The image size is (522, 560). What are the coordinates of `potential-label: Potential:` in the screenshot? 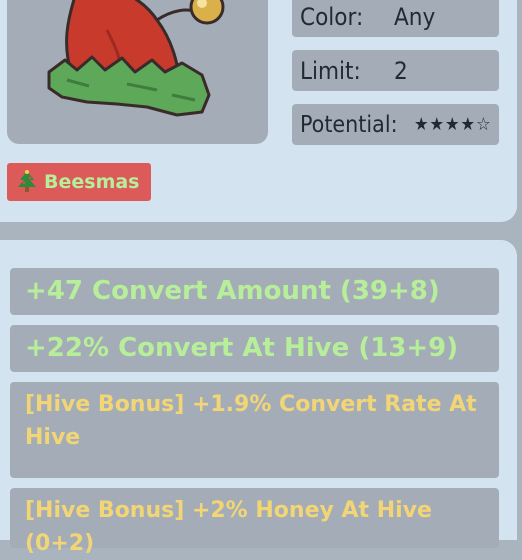 It's located at (349, 124).